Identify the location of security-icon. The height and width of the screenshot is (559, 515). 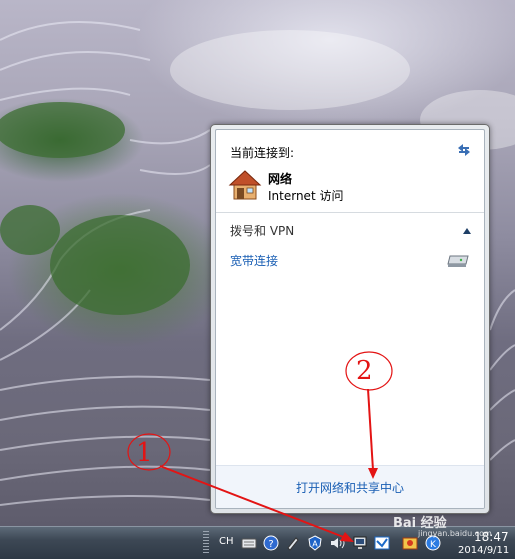
(410, 543).